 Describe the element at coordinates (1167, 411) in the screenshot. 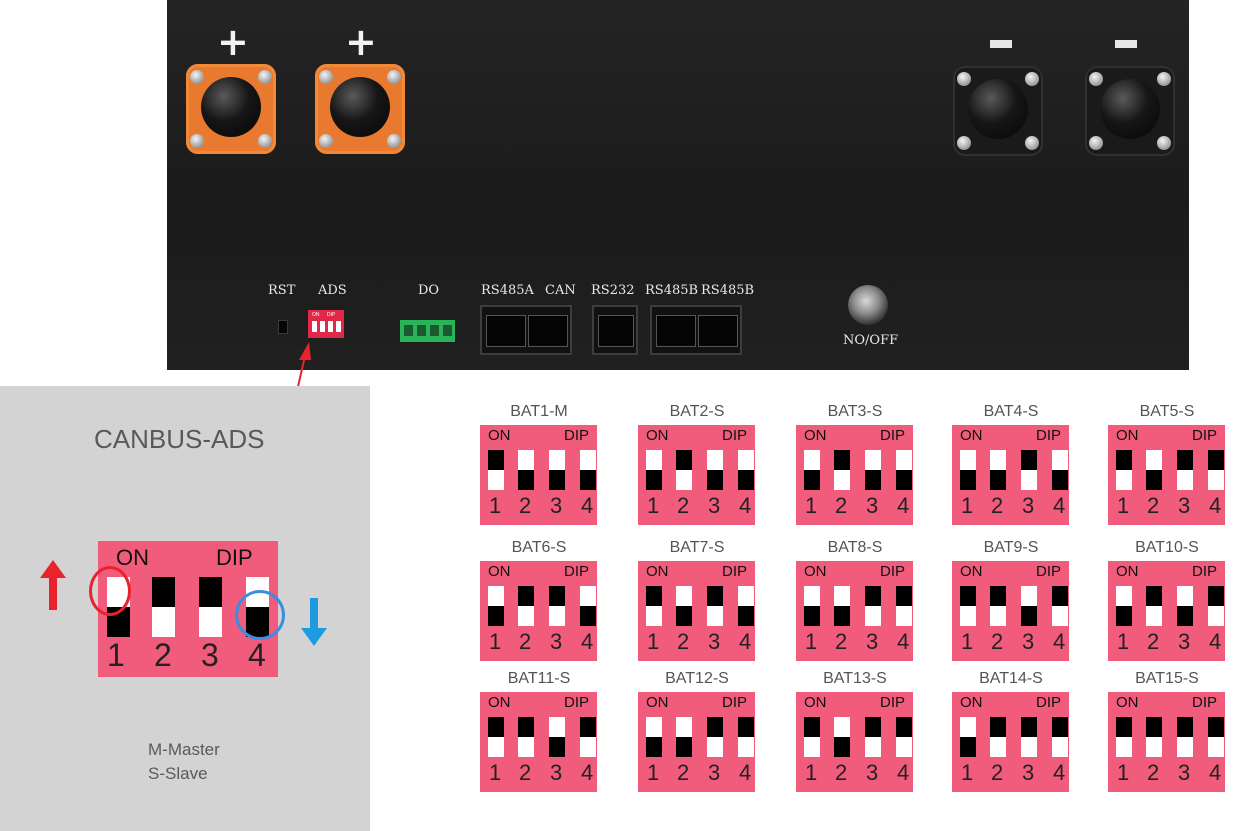

I see `bat-name: BAT5-S` at that location.